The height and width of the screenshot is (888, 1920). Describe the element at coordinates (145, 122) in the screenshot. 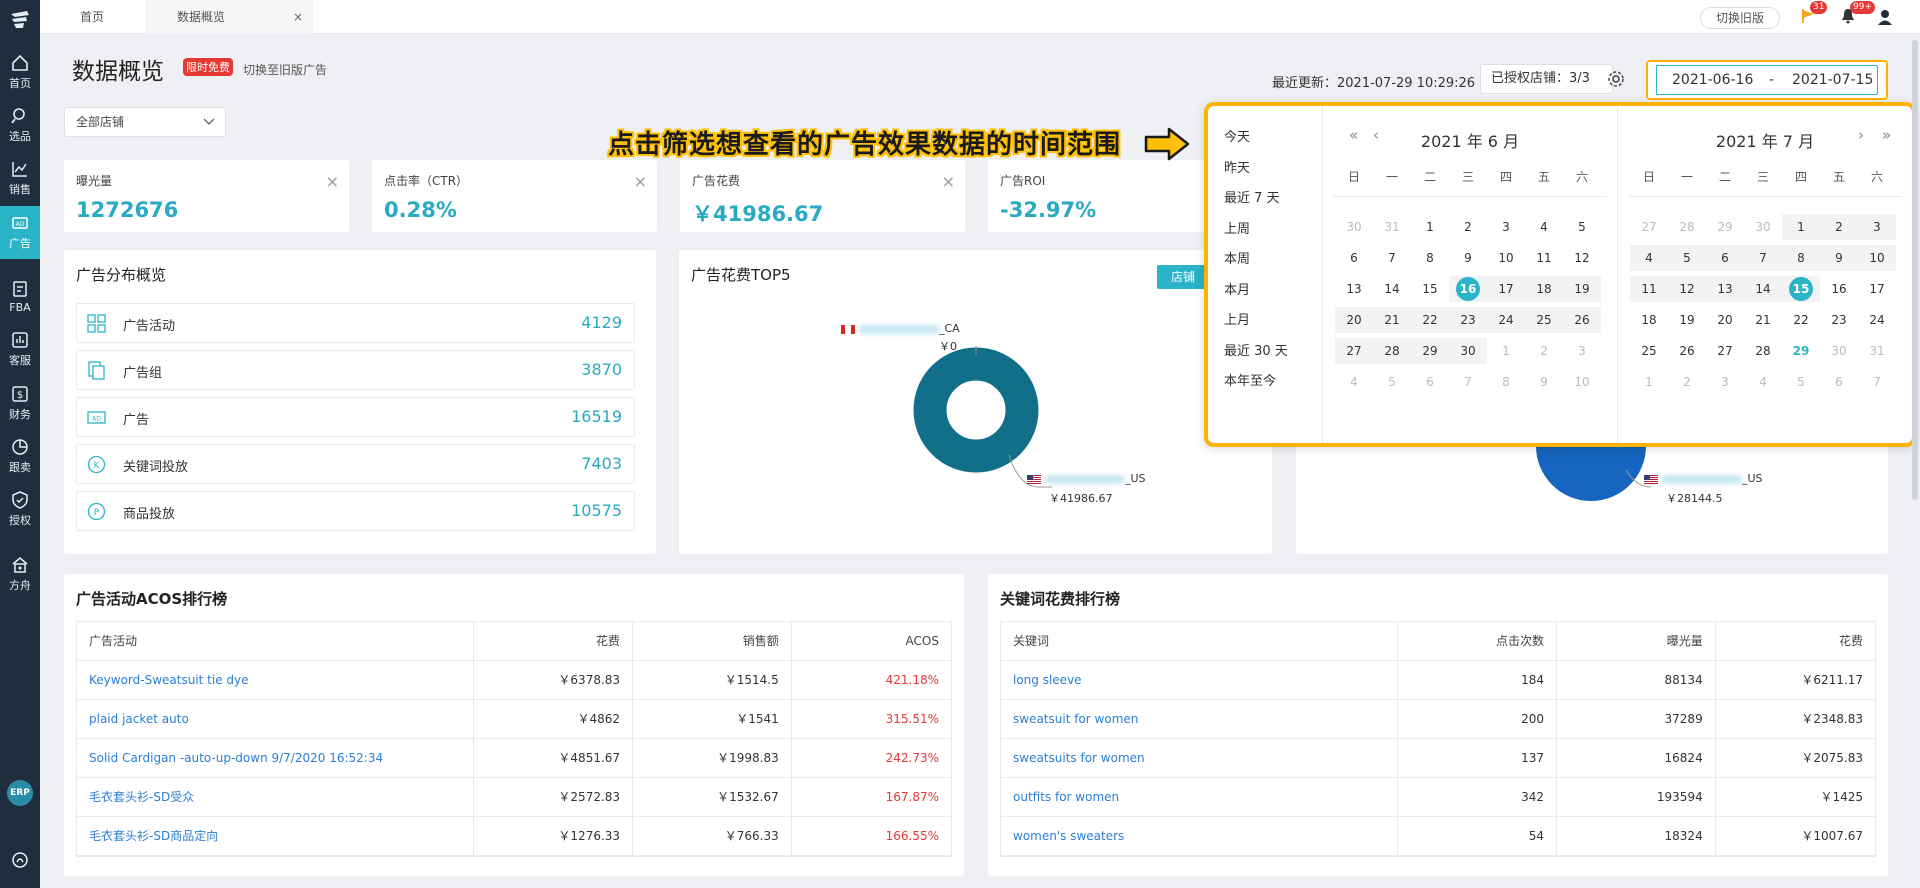

I see `store-select: 全部店铺` at that location.